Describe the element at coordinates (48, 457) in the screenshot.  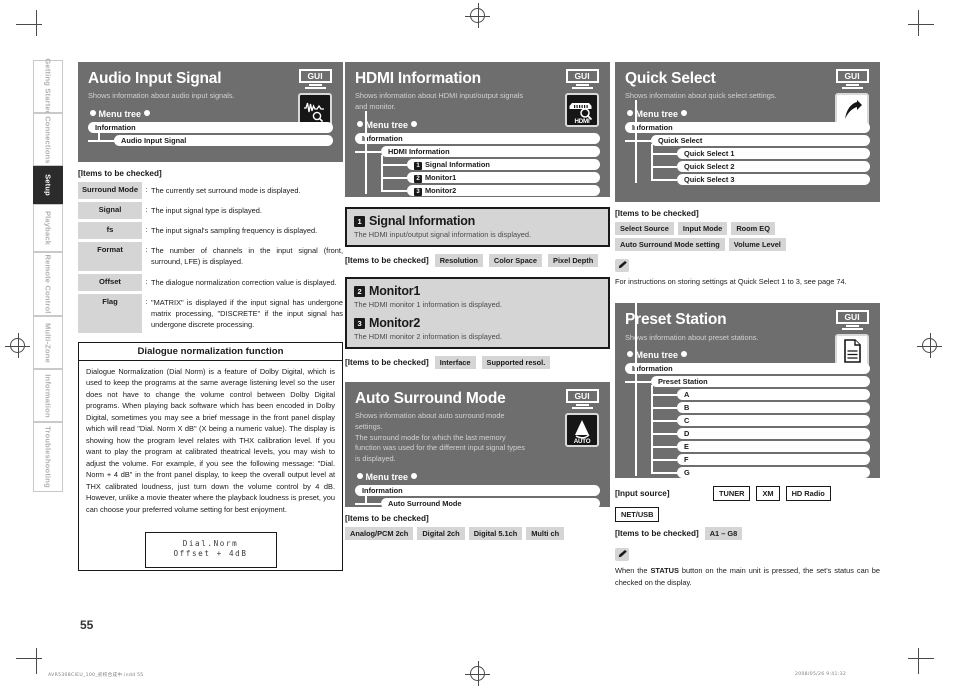
I see `sidebar-item-troubleshooting: Troubleshooting` at that location.